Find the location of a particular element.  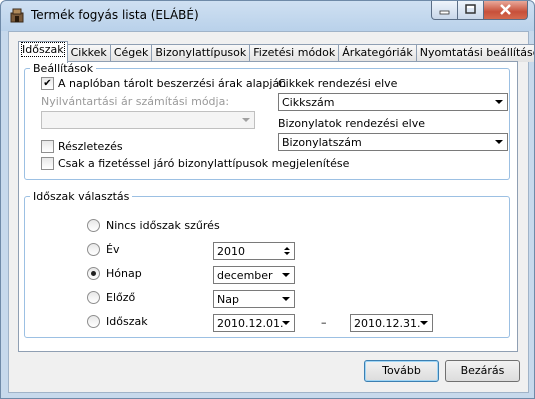

tab-label: Cikkek is located at coordinates (88, 52).